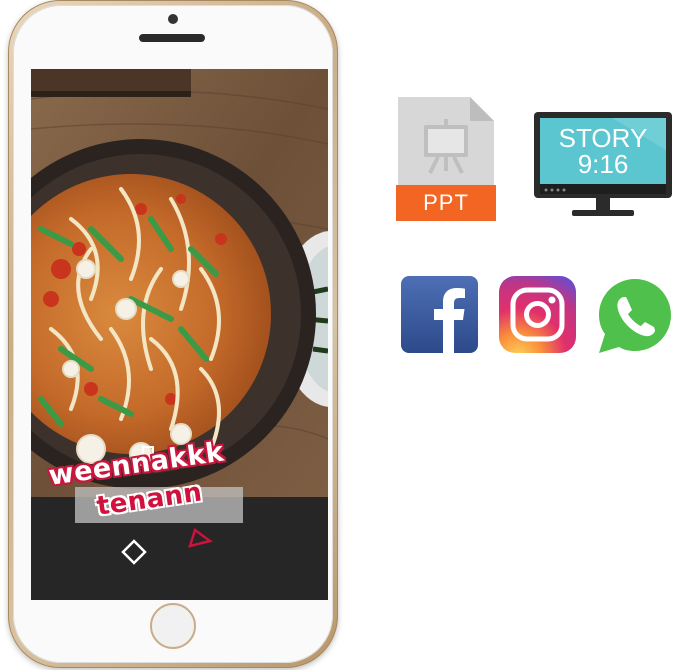 This screenshot has height=670, width=680. Describe the element at coordinates (134, 552) in the screenshot. I see `decor-diamond-icon` at that location.